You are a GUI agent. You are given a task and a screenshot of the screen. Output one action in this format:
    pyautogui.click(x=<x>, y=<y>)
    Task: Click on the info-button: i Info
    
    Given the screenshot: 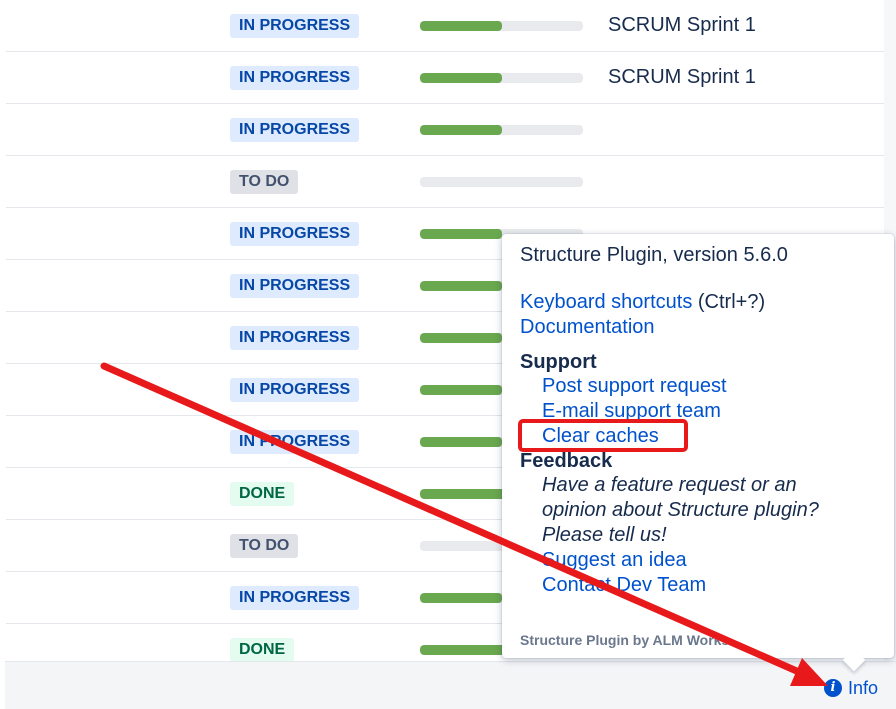 What is the action you would take?
    pyautogui.click(x=851, y=688)
    